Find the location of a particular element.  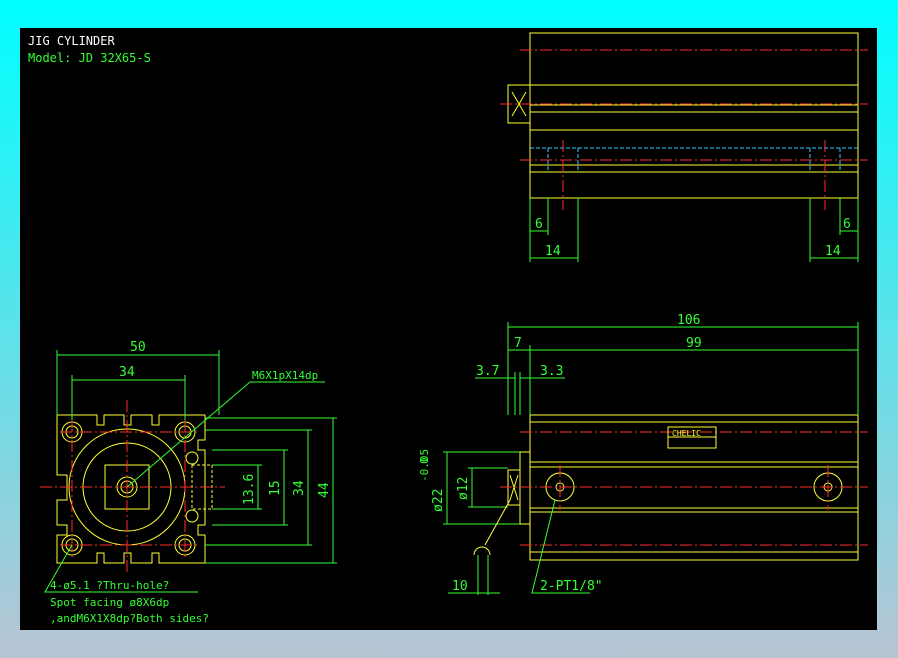

dim-boss-dia: ø22 is located at coordinates (438, 500).